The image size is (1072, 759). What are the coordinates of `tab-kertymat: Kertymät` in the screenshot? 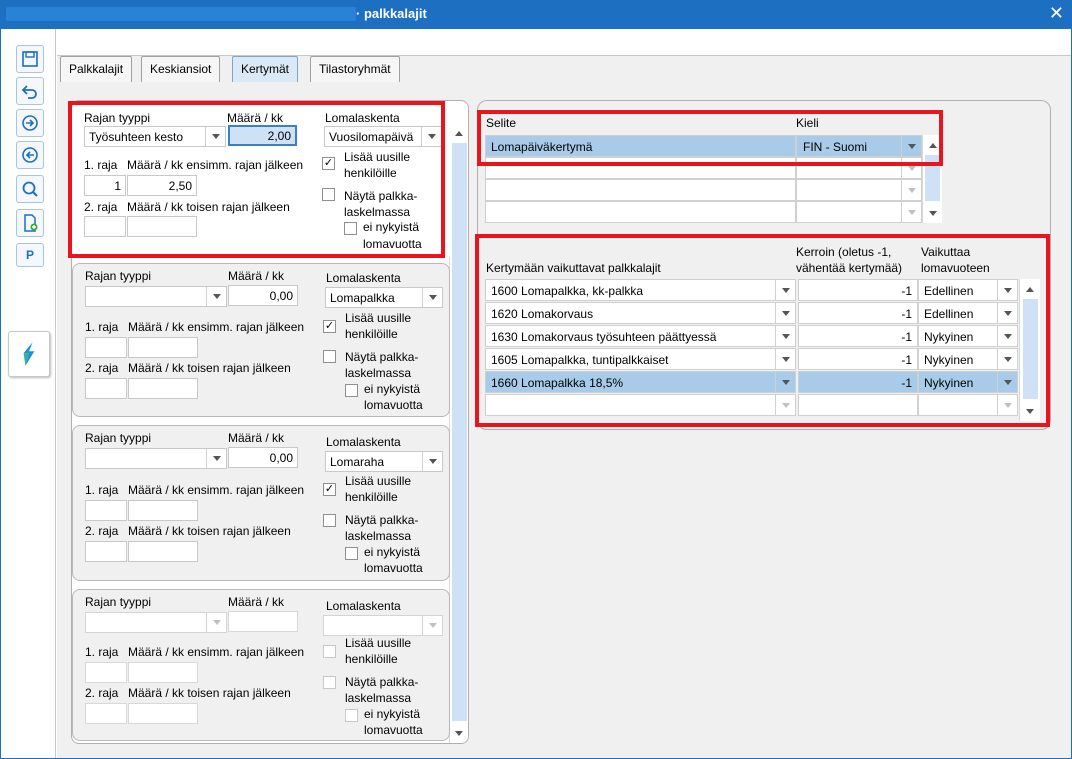 It's located at (265, 69).